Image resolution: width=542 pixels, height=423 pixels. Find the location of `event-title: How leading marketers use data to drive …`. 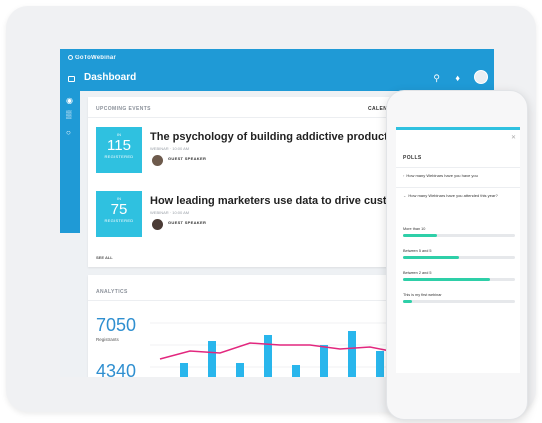

event-title: How leading marketers use data to drive … is located at coordinates (281, 201).